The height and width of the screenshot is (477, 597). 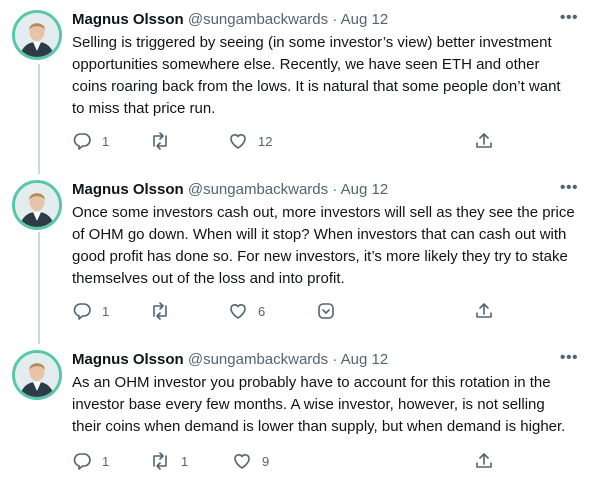 I want to click on tip-icon, so click(x=326, y=311).